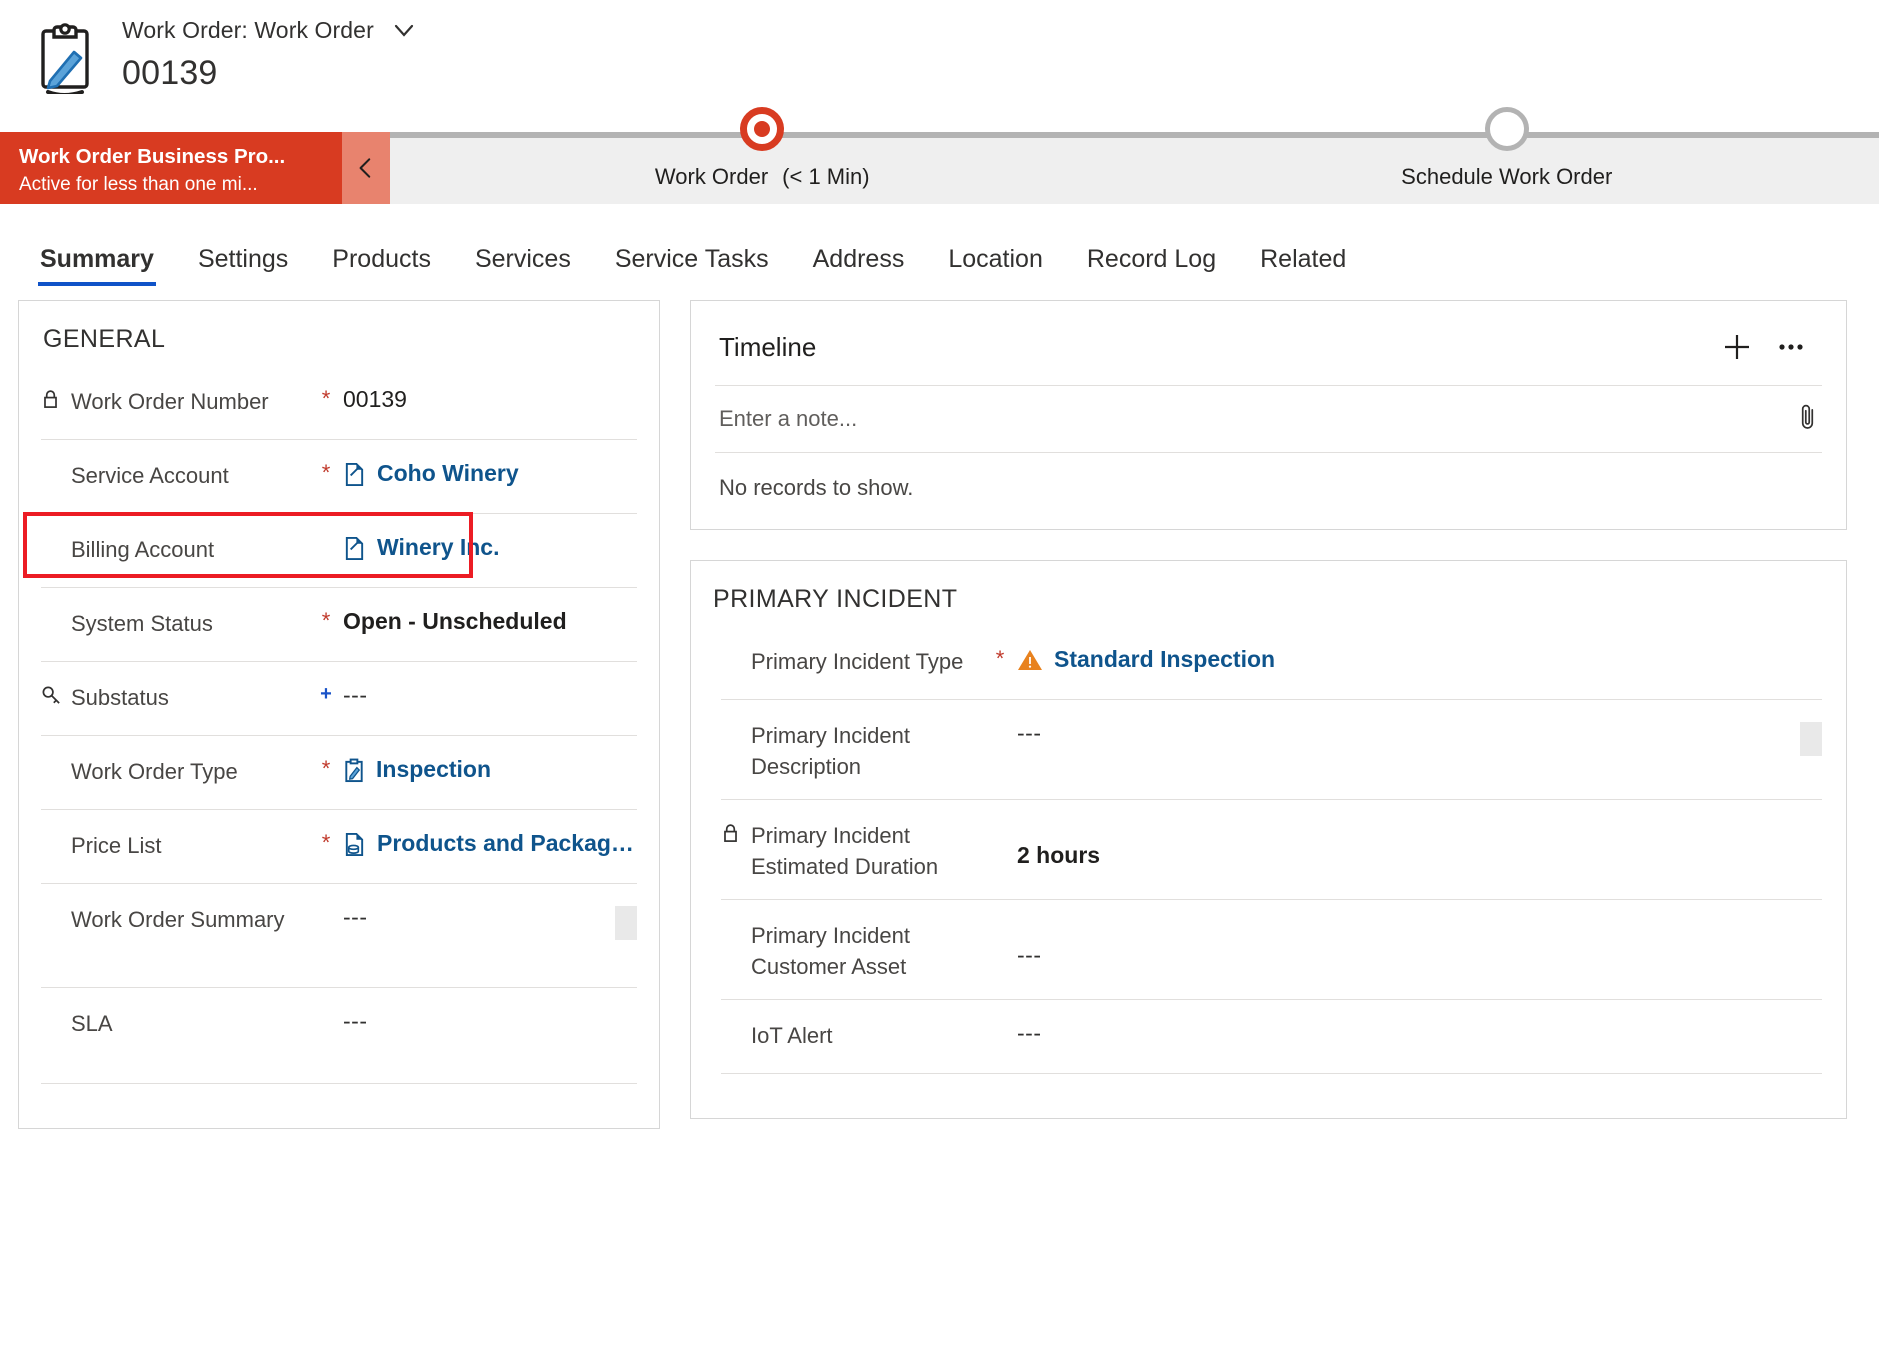 Image resolution: width=1879 pixels, height=1357 pixels. Describe the element at coordinates (270, 52) in the screenshot. I see `record-title-block: Work Order: Work Order 00139` at that location.